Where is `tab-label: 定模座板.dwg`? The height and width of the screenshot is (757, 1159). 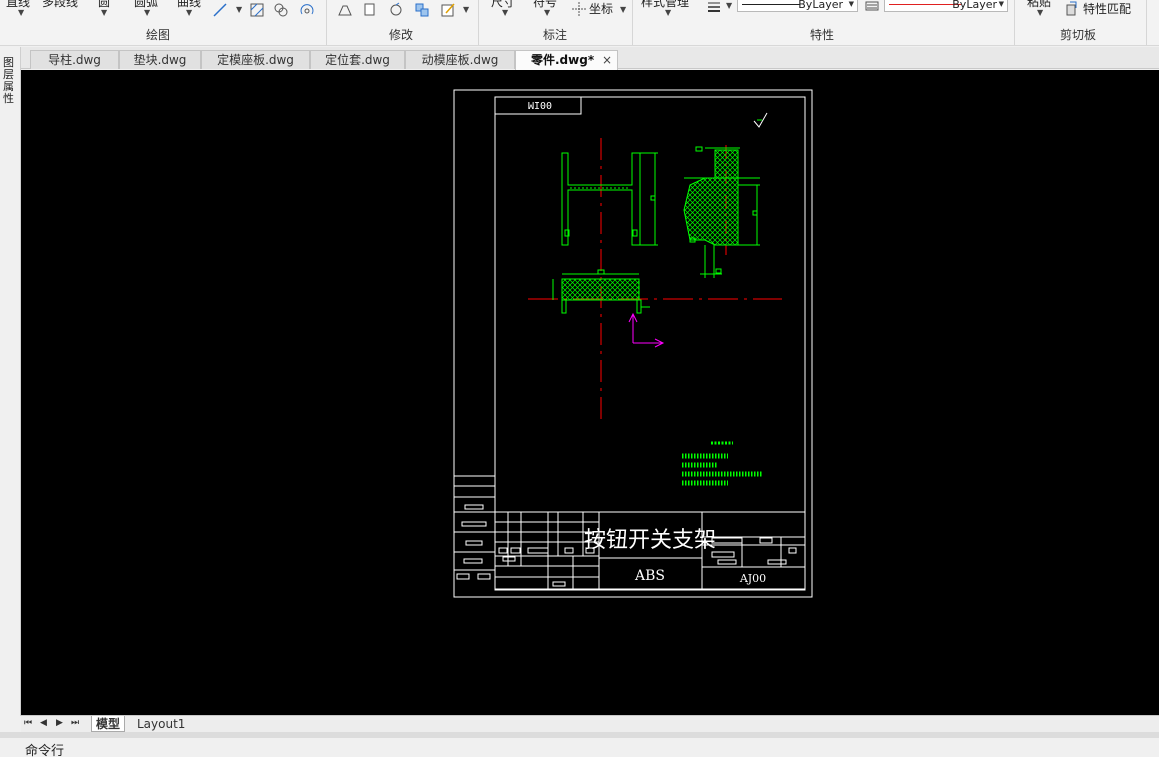
tab-label: 定模座板.dwg is located at coordinates (255, 60).